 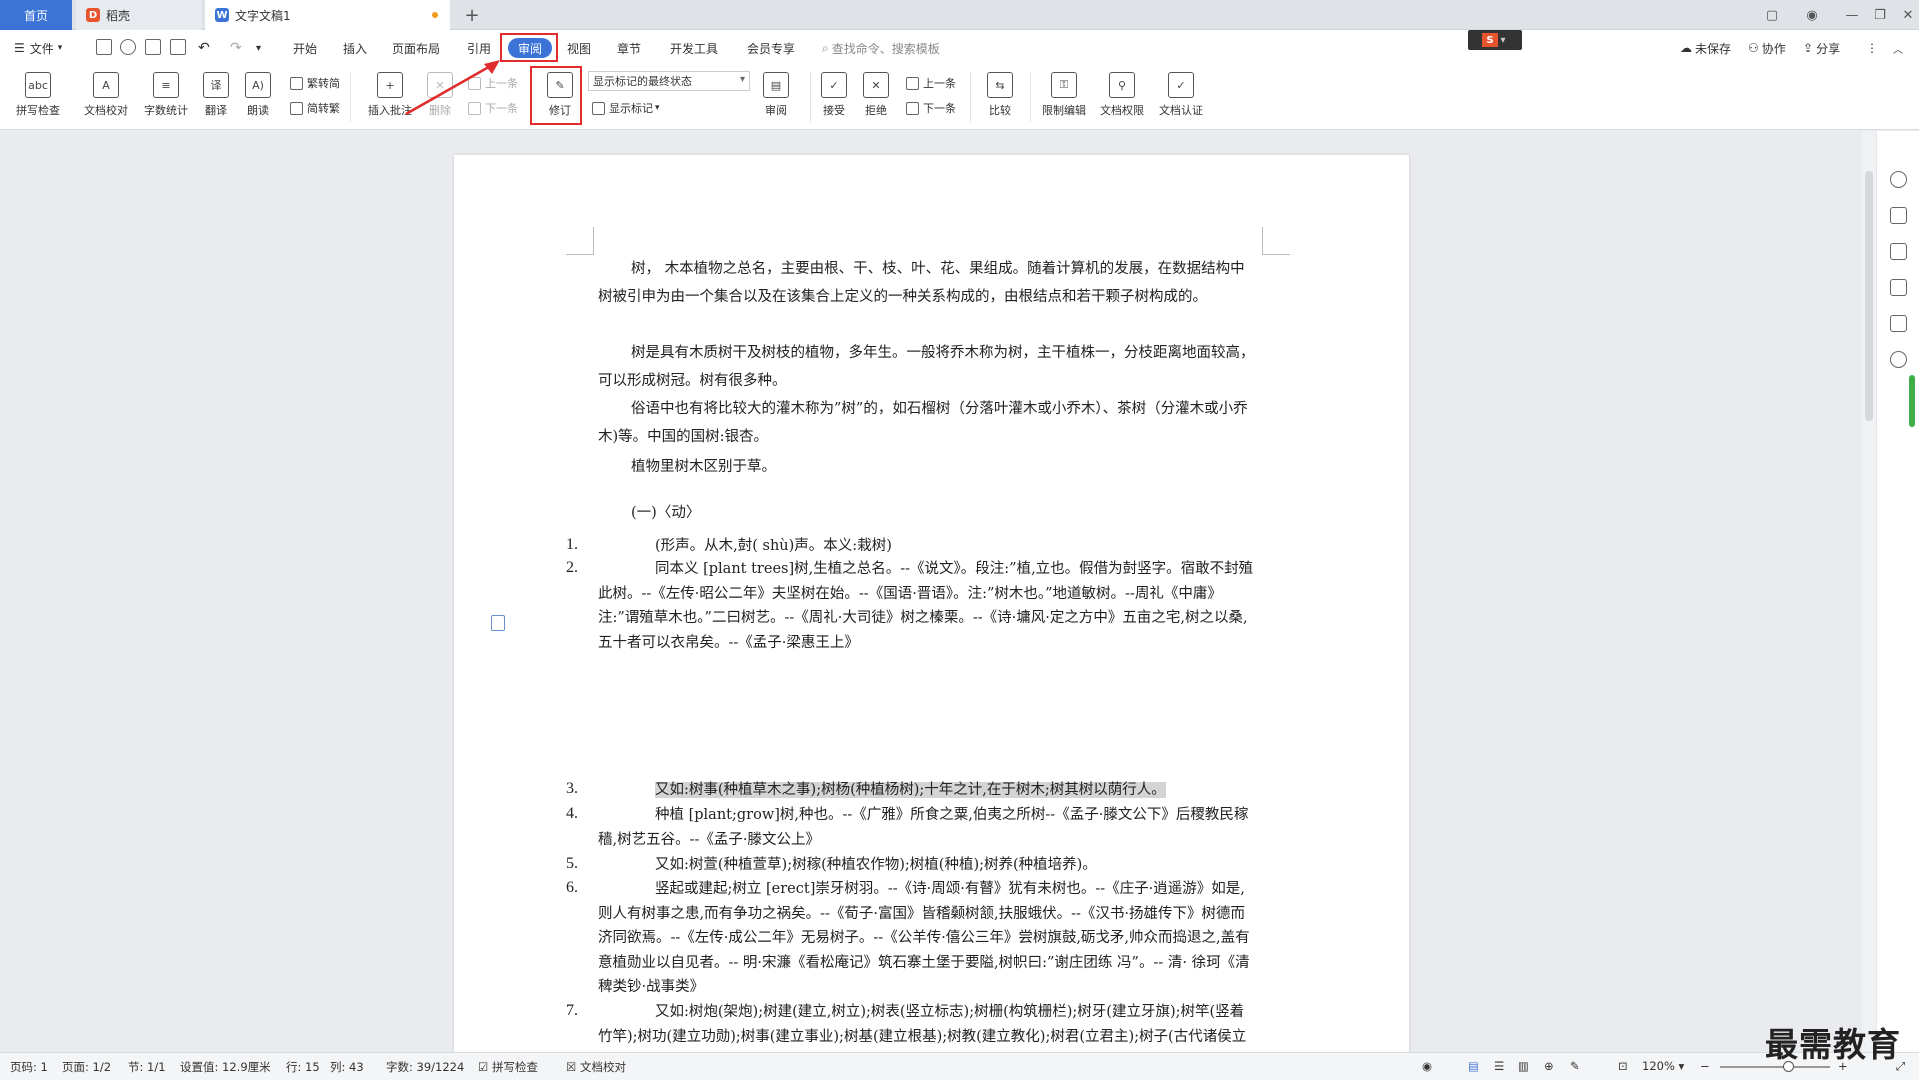 I want to click on show-markup-icon, so click(x=598, y=108).